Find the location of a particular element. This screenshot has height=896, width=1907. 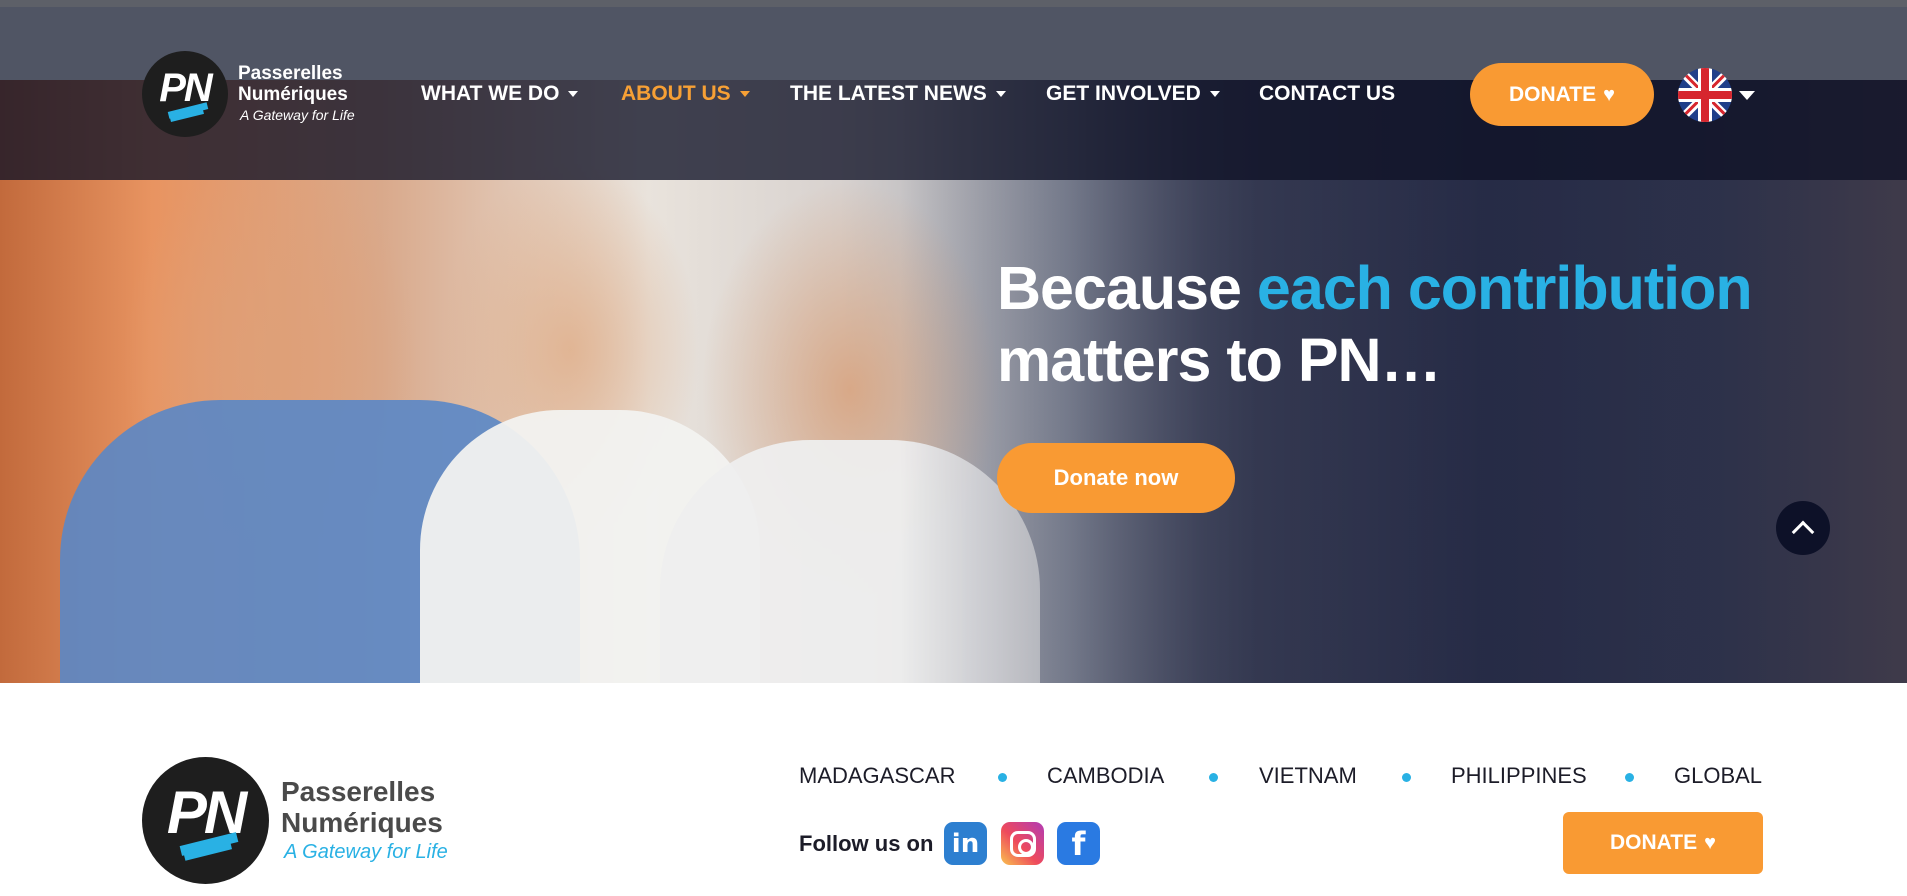

follow-us-label: Follow us on is located at coordinates (866, 843).